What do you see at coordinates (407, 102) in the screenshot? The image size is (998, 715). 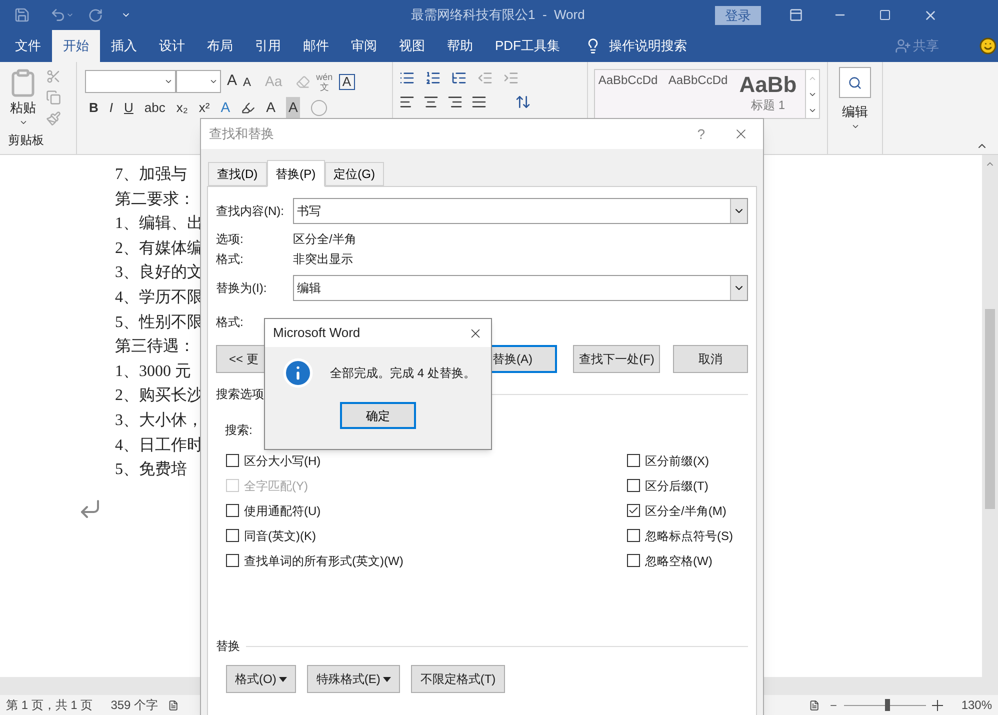 I see `align-left-icon` at bounding box center [407, 102].